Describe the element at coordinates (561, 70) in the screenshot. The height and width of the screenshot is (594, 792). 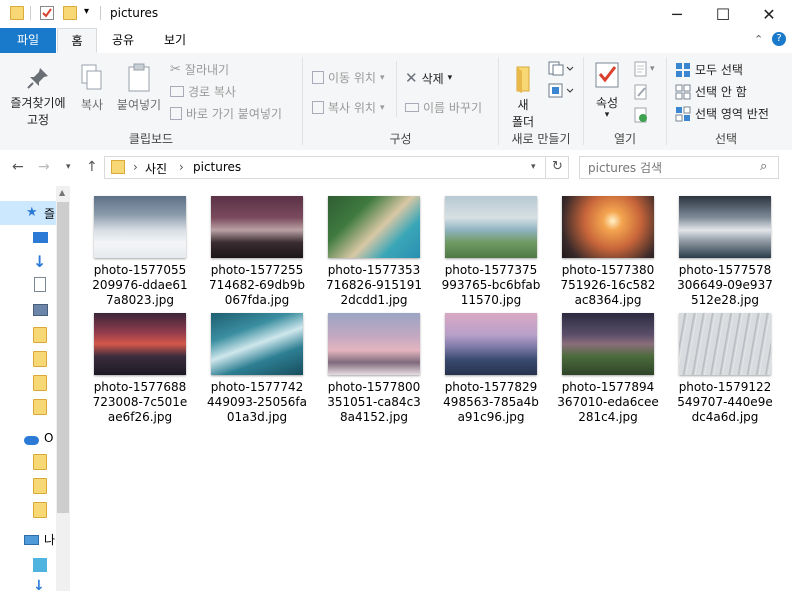
I see `new-item-icon` at that location.